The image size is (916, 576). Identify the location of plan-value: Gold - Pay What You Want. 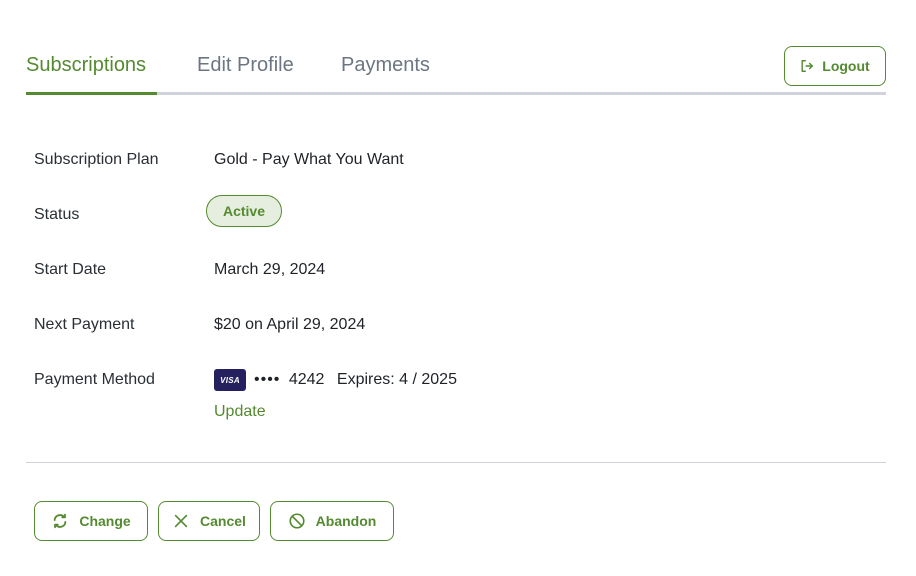
(309, 159).